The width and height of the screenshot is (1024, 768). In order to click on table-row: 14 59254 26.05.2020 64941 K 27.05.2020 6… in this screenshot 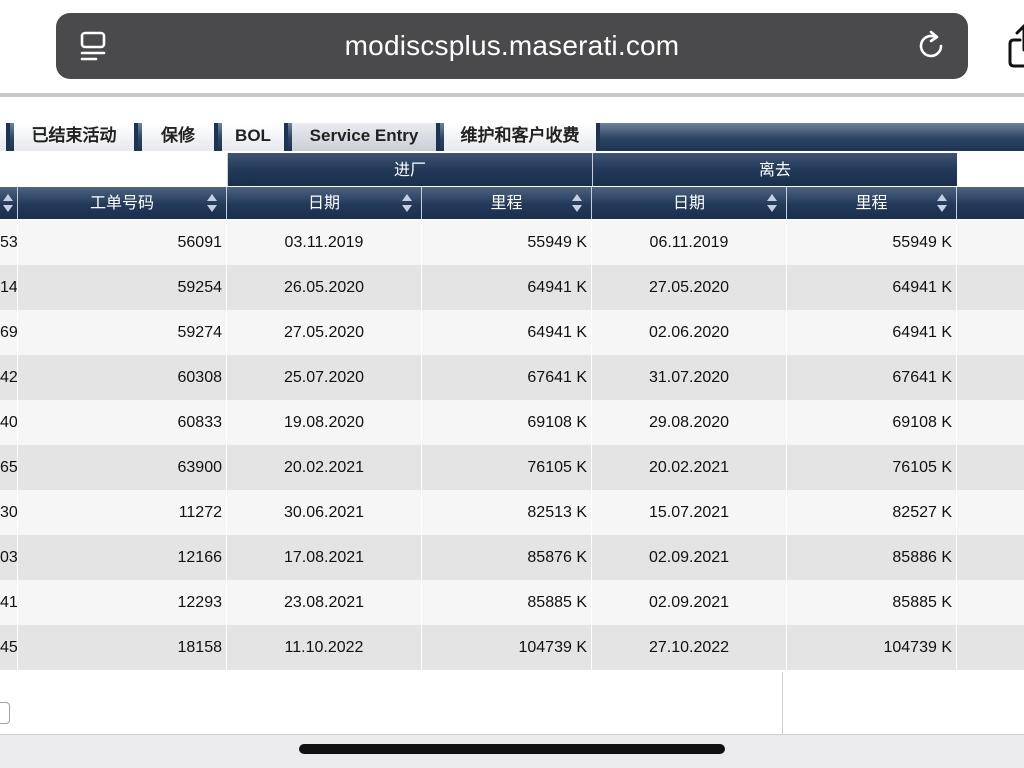, I will do `click(512, 287)`.